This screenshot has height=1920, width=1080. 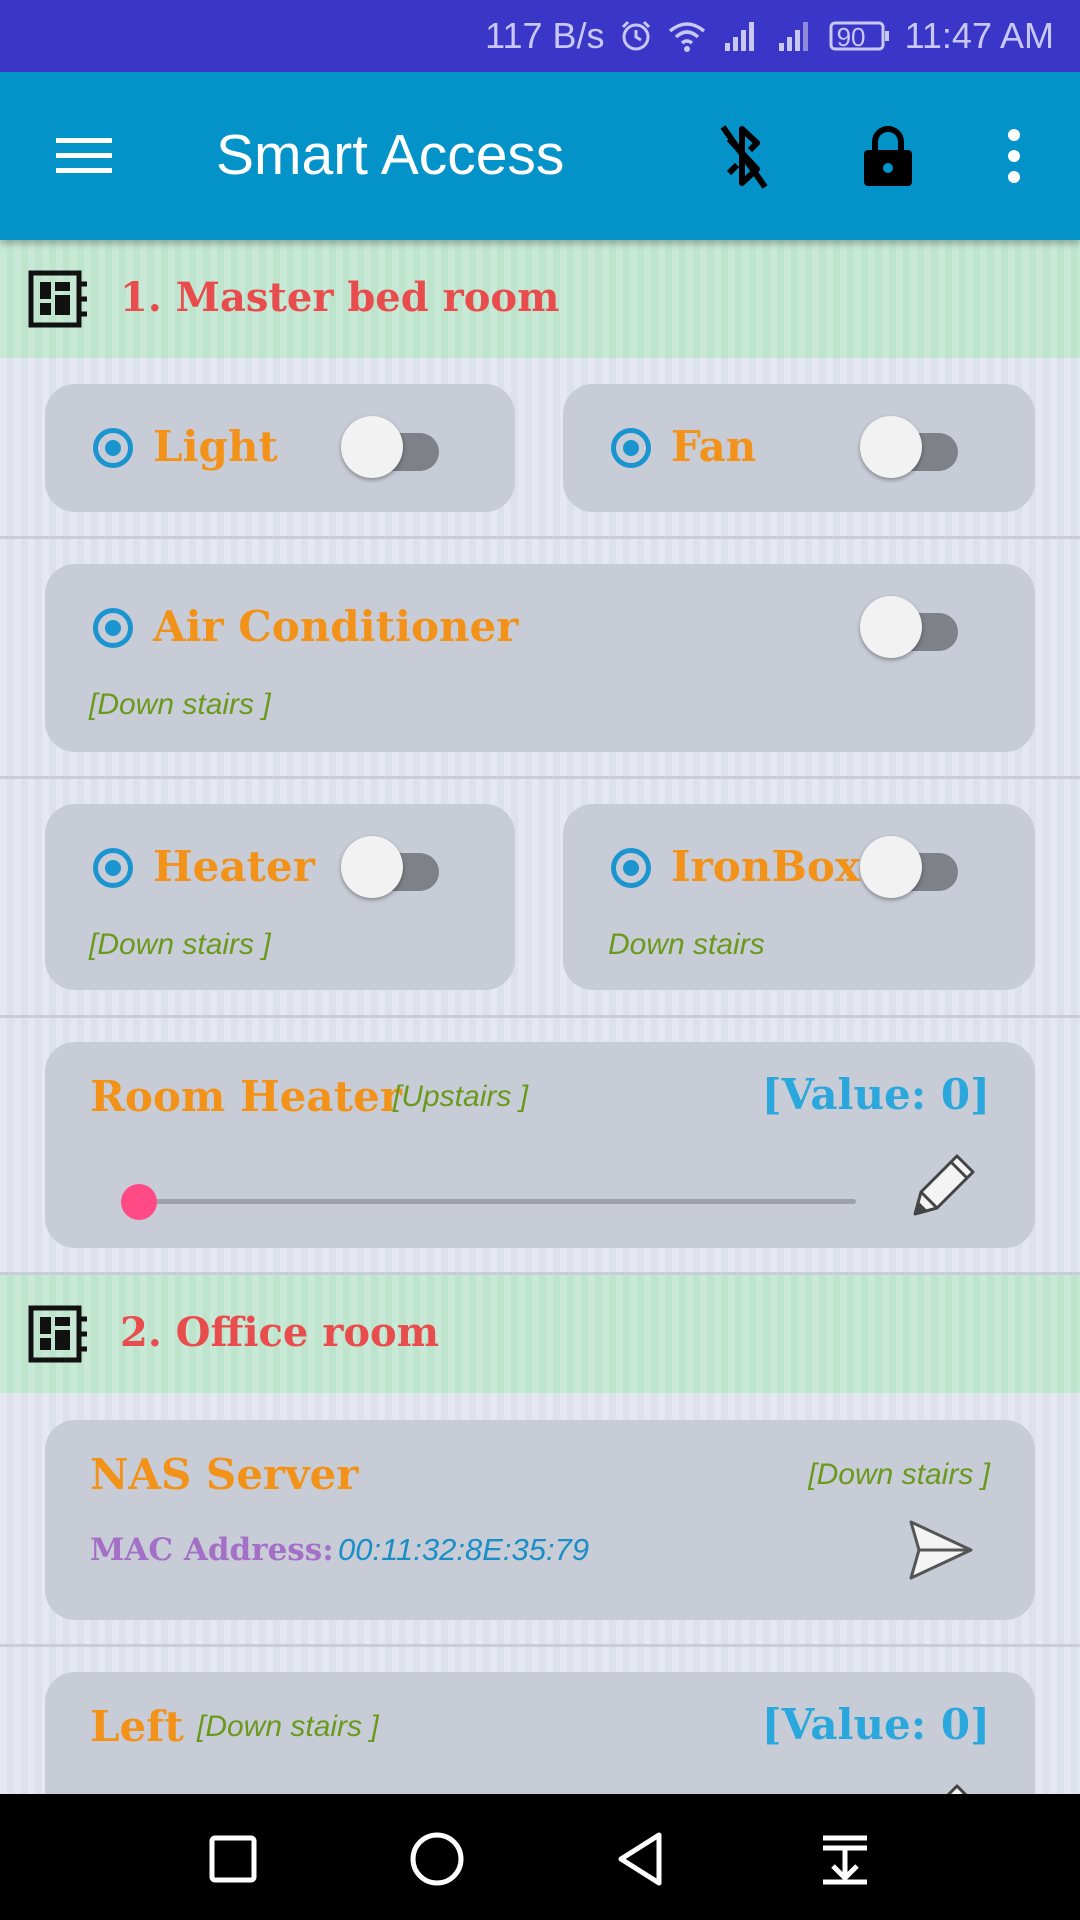 What do you see at coordinates (437, 1859) in the screenshot?
I see `home-circle-icon` at bounding box center [437, 1859].